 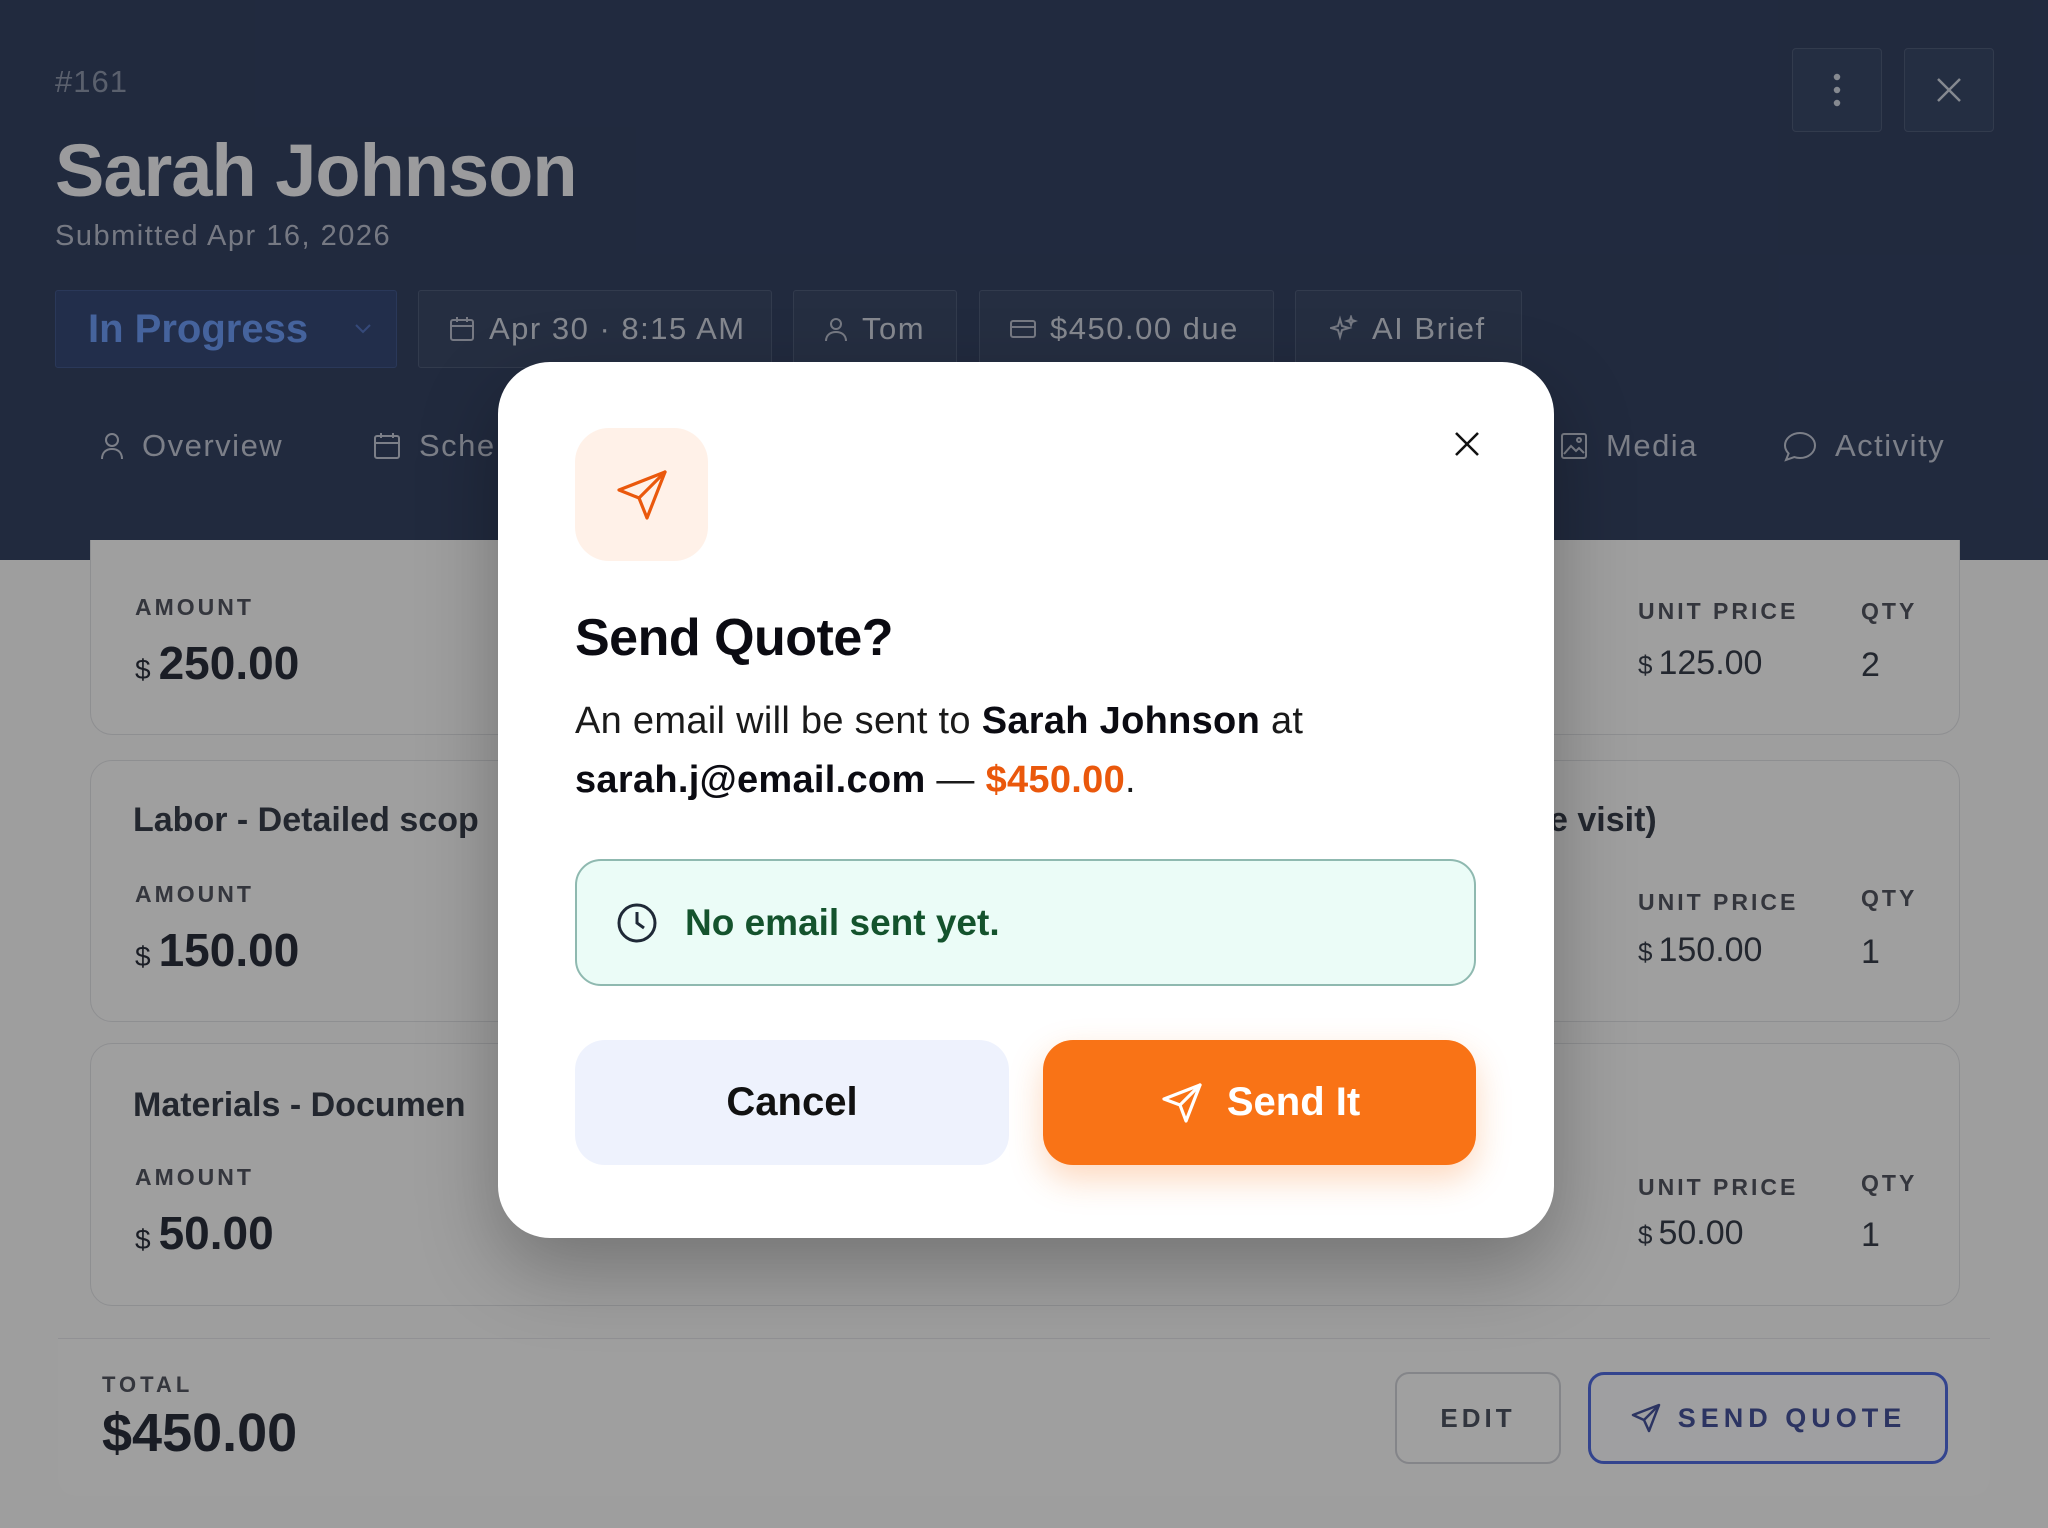 What do you see at coordinates (778, 721) in the screenshot?
I see `message-prefix: An email will be sent to` at bounding box center [778, 721].